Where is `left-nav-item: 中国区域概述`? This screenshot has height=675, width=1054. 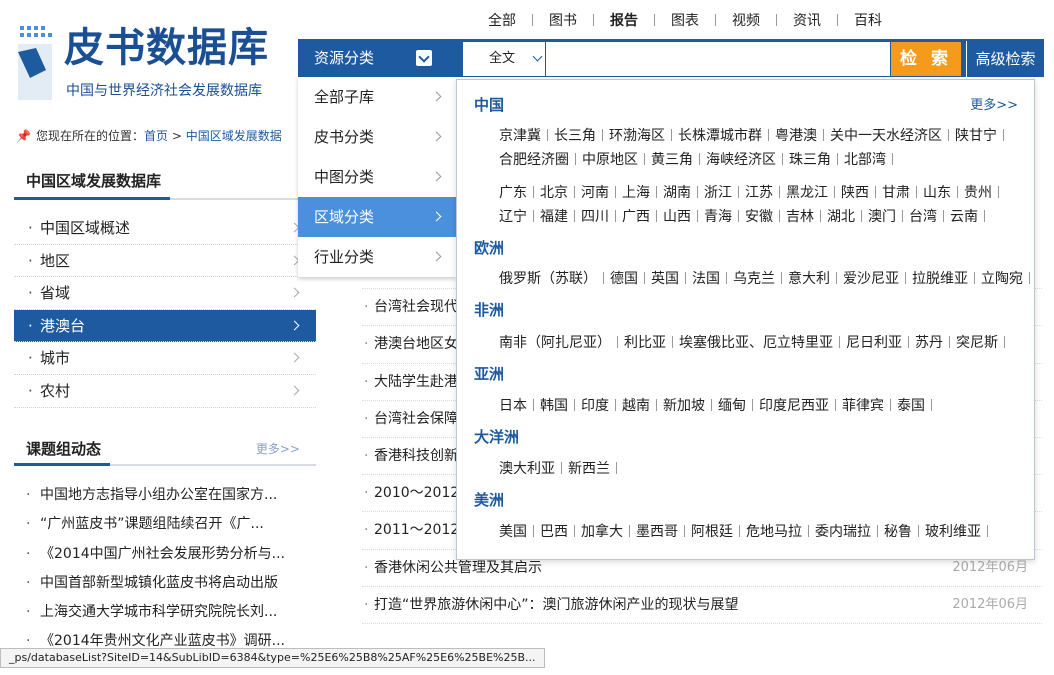 left-nav-item: 中国区域概述 is located at coordinates (165, 228).